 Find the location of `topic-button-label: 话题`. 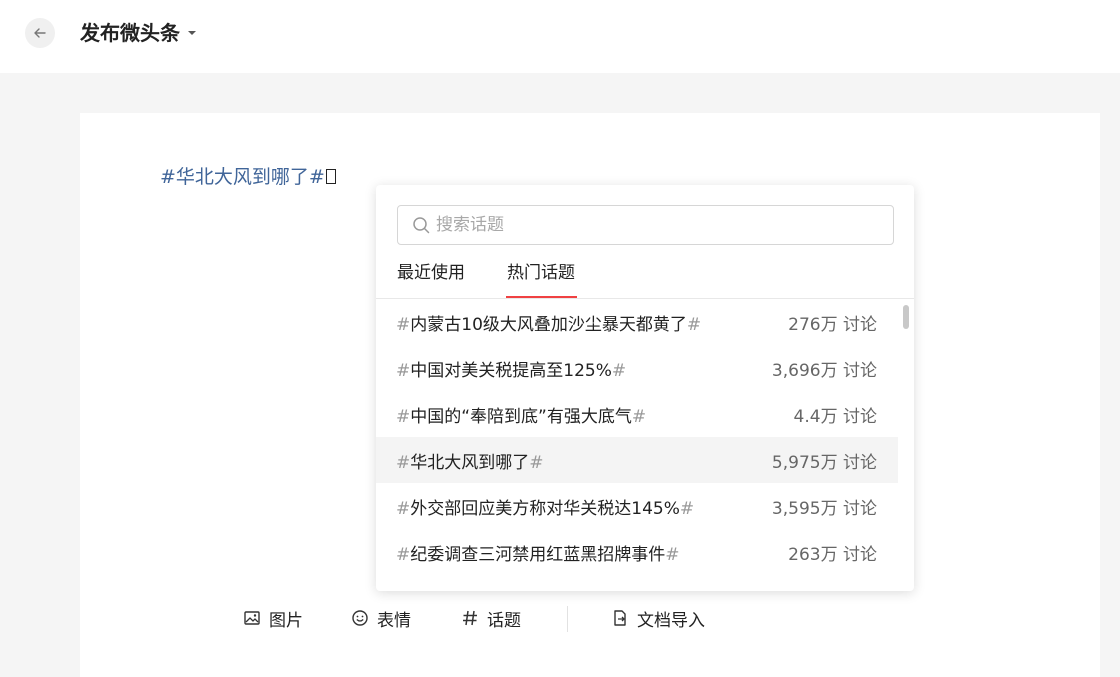

topic-button-label: 话题 is located at coordinates (504, 620).